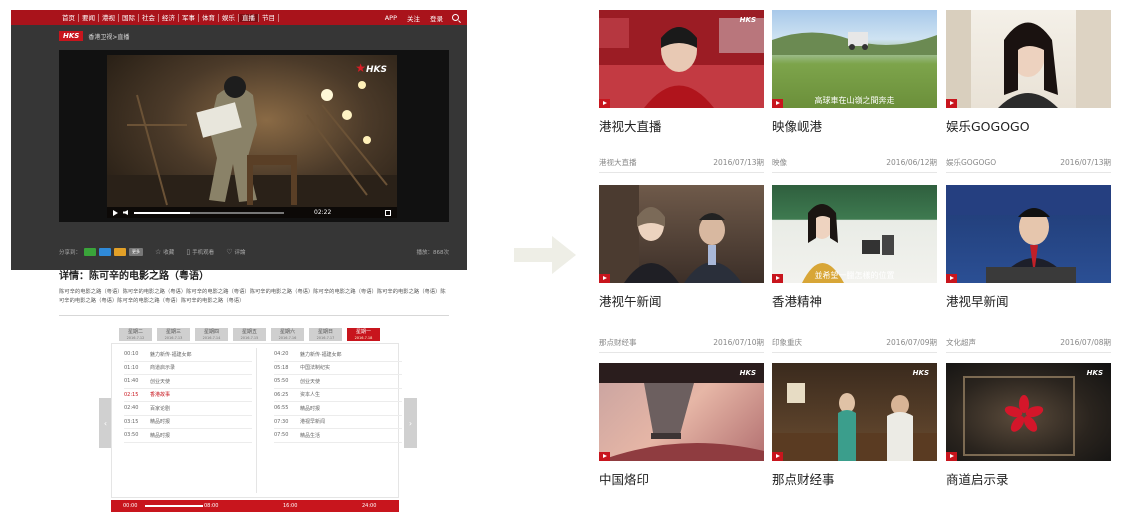 The width and height of the screenshot is (1125, 520). What do you see at coordinates (436, 18) in the screenshot?
I see `login-link: 登录` at bounding box center [436, 18].